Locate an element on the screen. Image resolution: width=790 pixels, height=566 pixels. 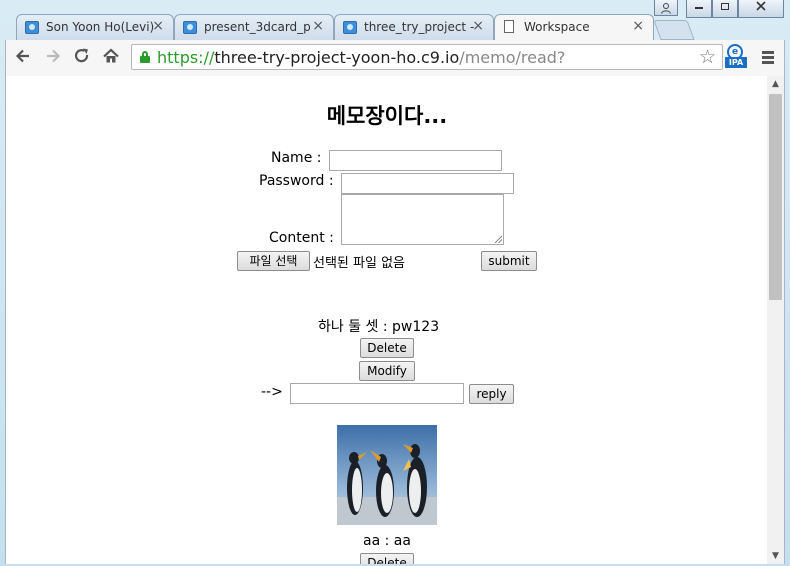
back-button is located at coordinates (23, 58).